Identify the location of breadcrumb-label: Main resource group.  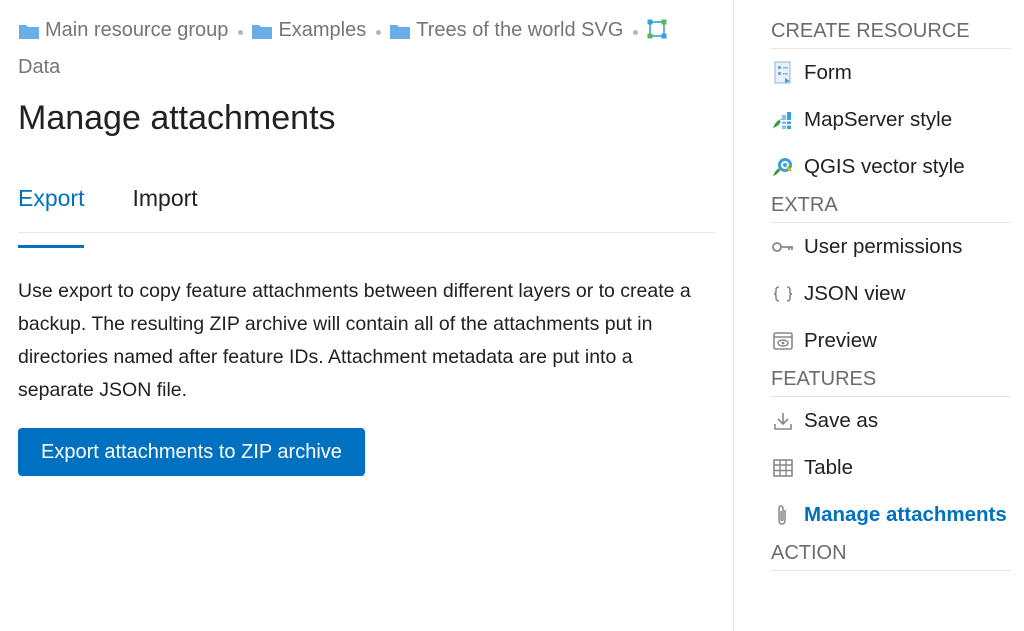
(137, 30).